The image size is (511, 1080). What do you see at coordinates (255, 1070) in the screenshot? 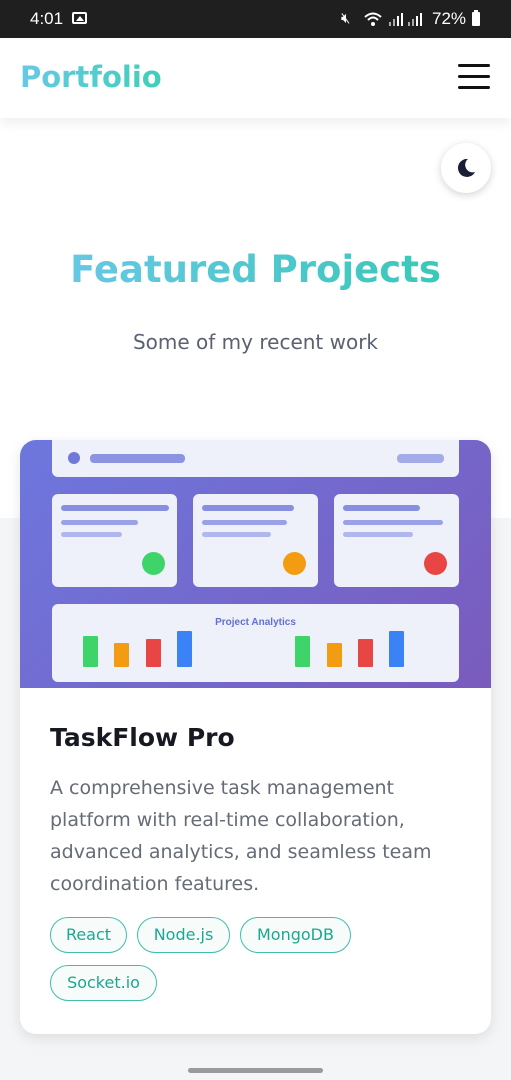
I see `home-gesture-bar` at bounding box center [255, 1070].